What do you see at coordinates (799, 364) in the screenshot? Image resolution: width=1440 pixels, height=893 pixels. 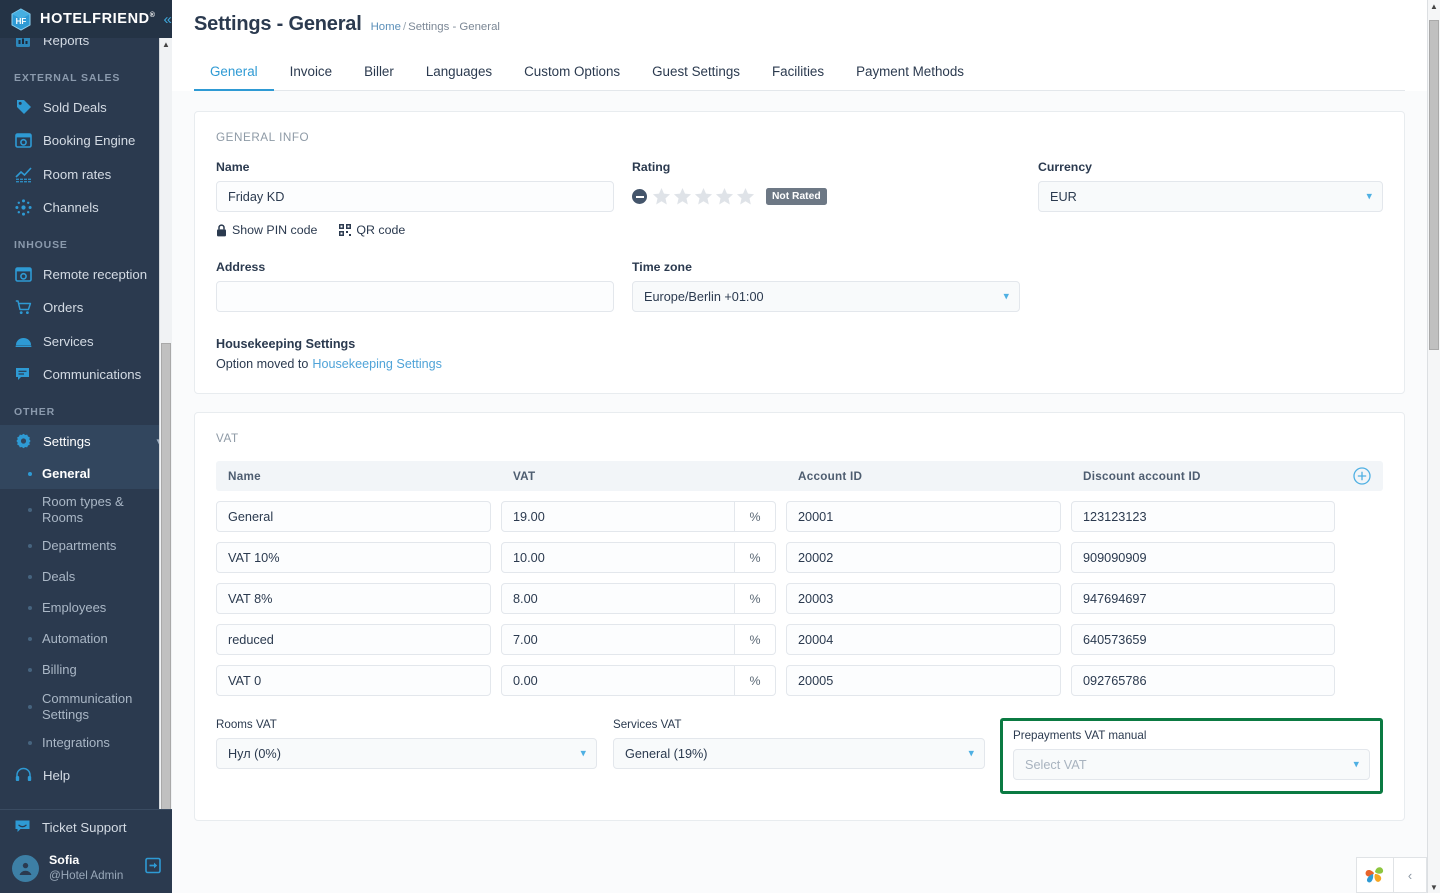 I see `housekeeping-note: Option moved to Housekeeping Settings` at bounding box center [799, 364].